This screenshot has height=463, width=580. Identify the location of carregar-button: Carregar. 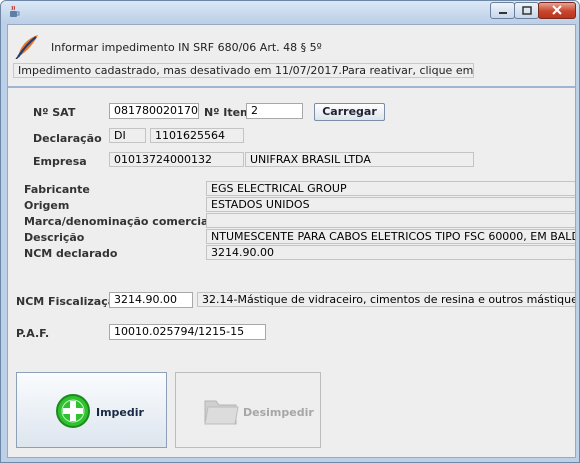
(349, 112).